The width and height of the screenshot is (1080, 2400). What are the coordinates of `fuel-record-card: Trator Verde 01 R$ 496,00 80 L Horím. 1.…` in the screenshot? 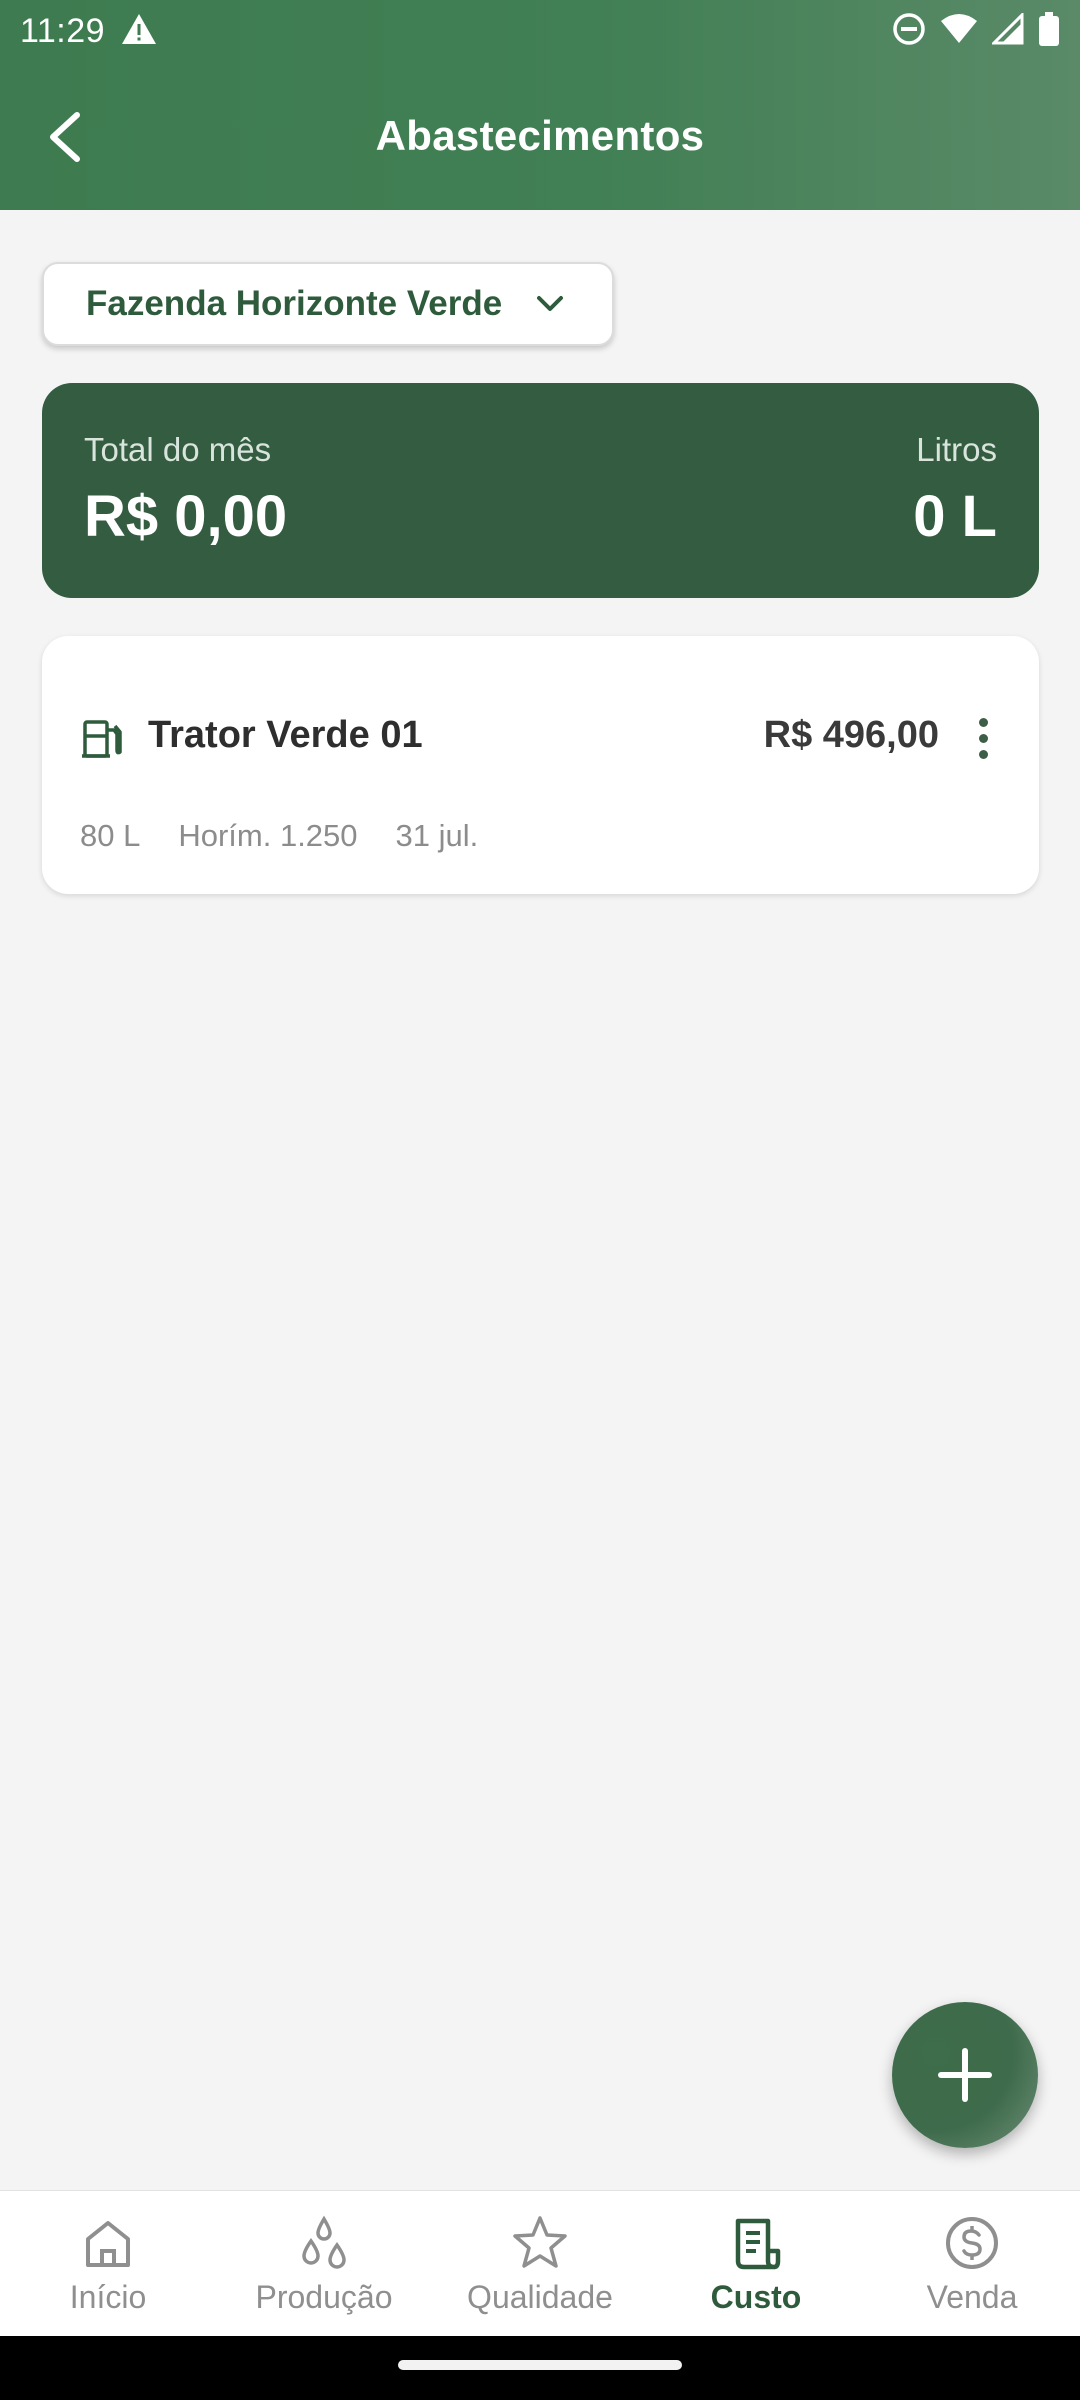 It's located at (540, 765).